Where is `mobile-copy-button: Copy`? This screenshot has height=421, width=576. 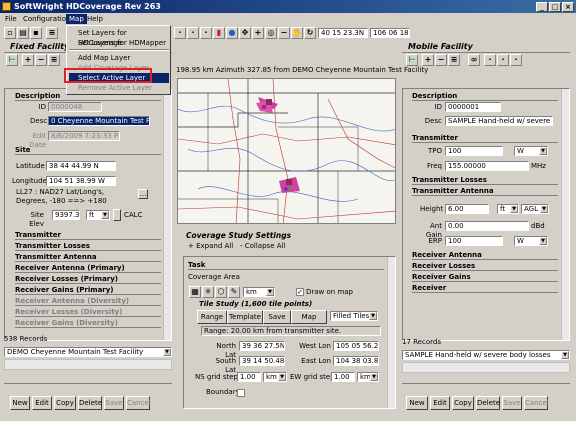
mobile-copy-button: Copy is located at coordinates (463, 403).